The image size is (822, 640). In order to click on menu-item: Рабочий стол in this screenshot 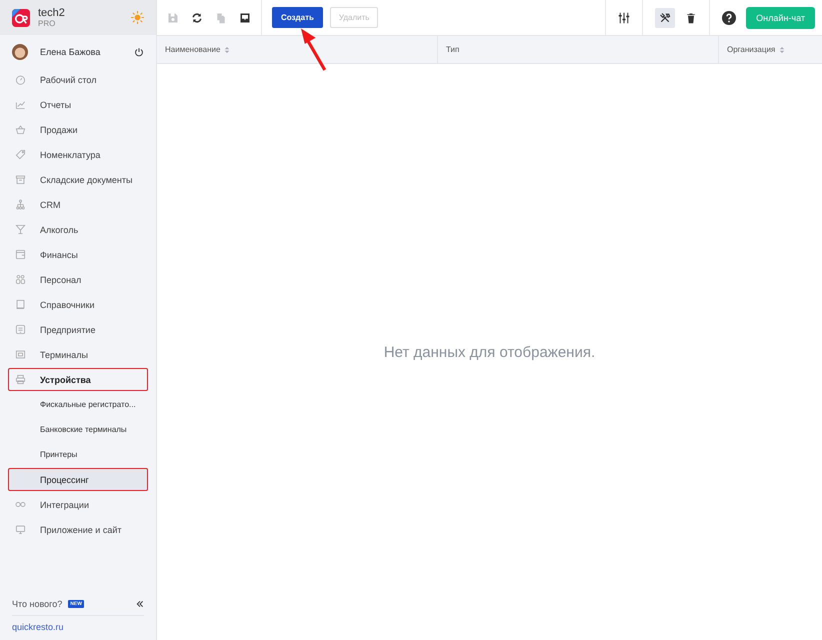, I will do `click(78, 79)`.